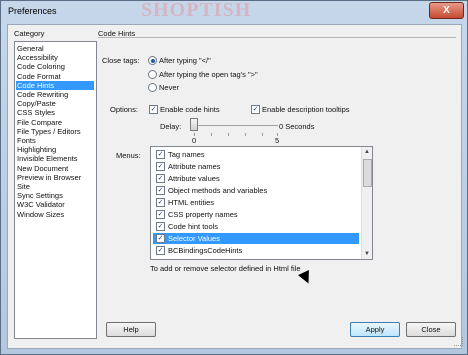  I want to click on menu-item-label: Attribute values, so click(194, 178).